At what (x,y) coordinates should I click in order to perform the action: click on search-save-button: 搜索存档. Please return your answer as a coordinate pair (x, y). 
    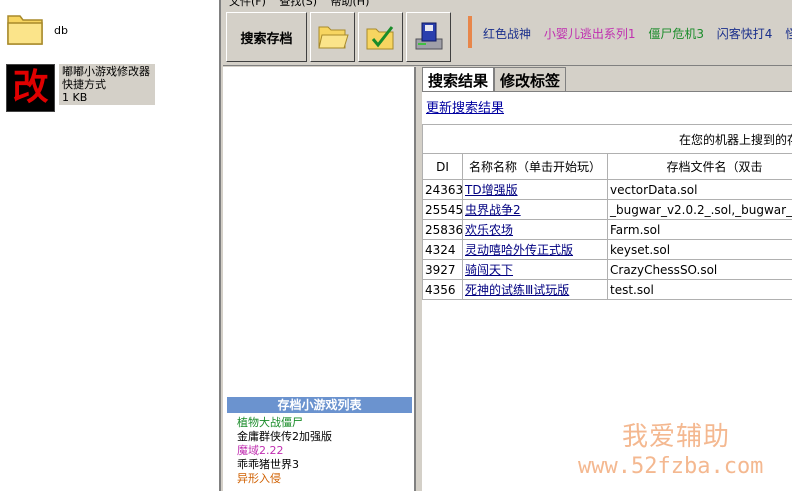
    Looking at the image, I should click on (266, 37).